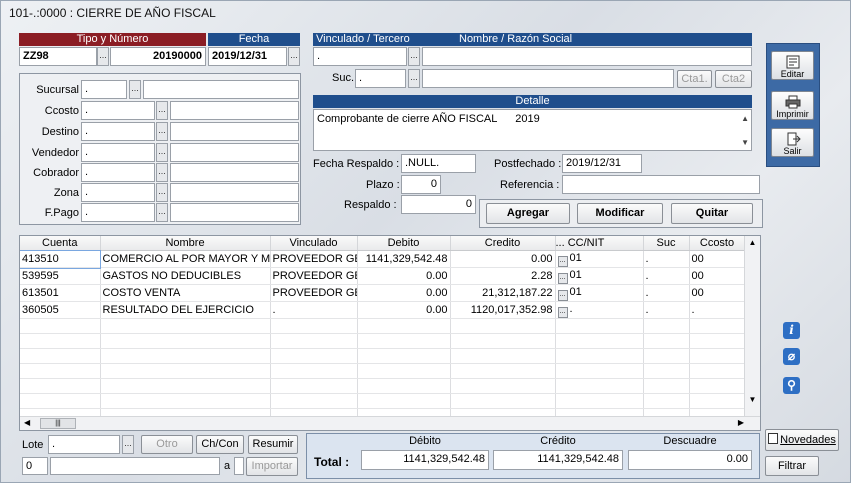 The width and height of the screenshot is (851, 483). I want to click on cta1-button: Cta1., so click(694, 79).